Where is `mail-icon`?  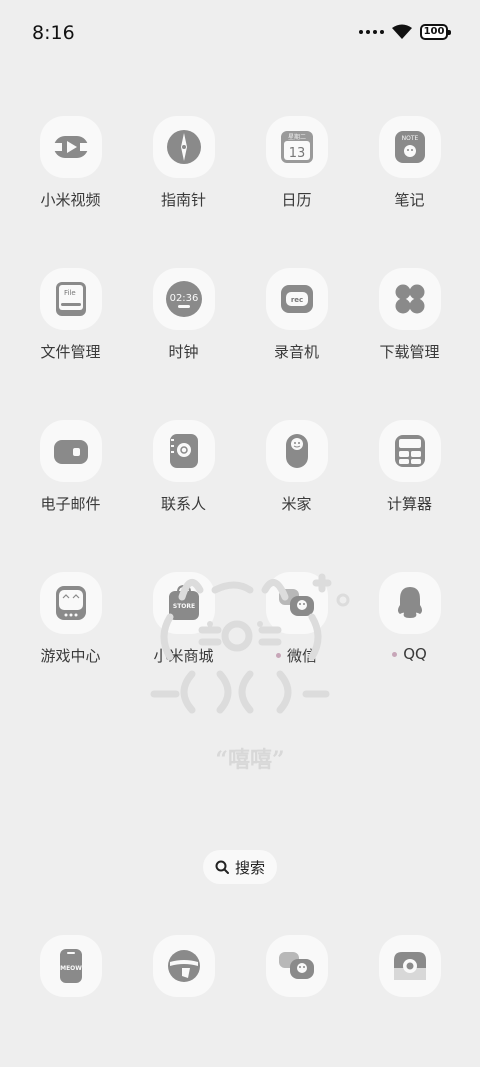
mail-icon is located at coordinates (70, 451).